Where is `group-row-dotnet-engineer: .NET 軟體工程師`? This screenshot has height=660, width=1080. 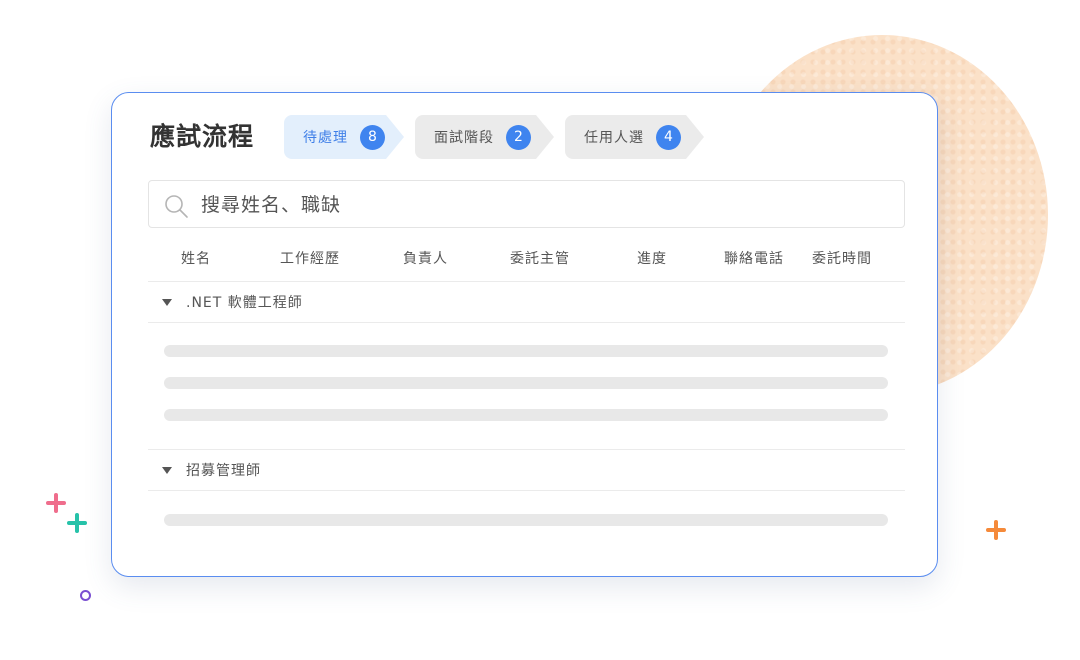 group-row-dotnet-engineer: .NET 軟體工程師 is located at coordinates (232, 302).